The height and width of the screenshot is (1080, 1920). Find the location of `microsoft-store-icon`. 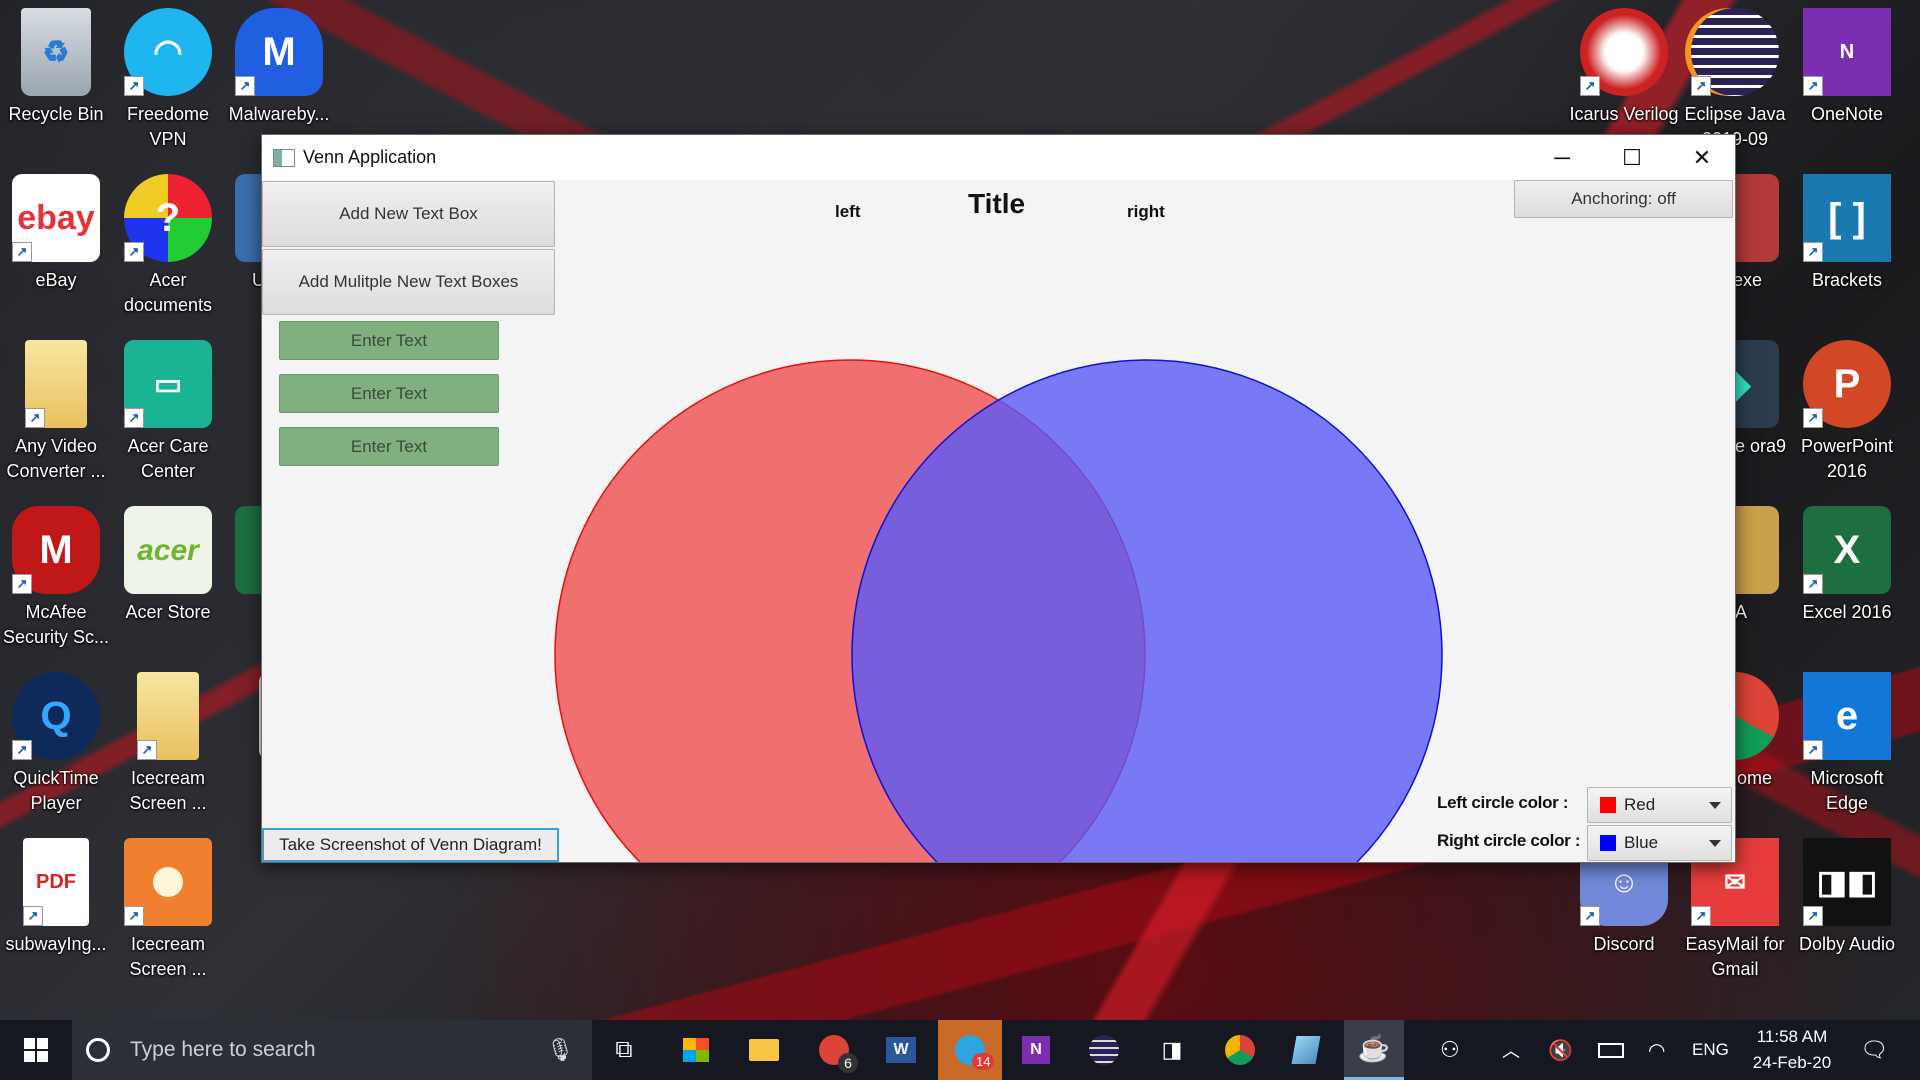

microsoft-store-icon is located at coordinates (696, 1050).